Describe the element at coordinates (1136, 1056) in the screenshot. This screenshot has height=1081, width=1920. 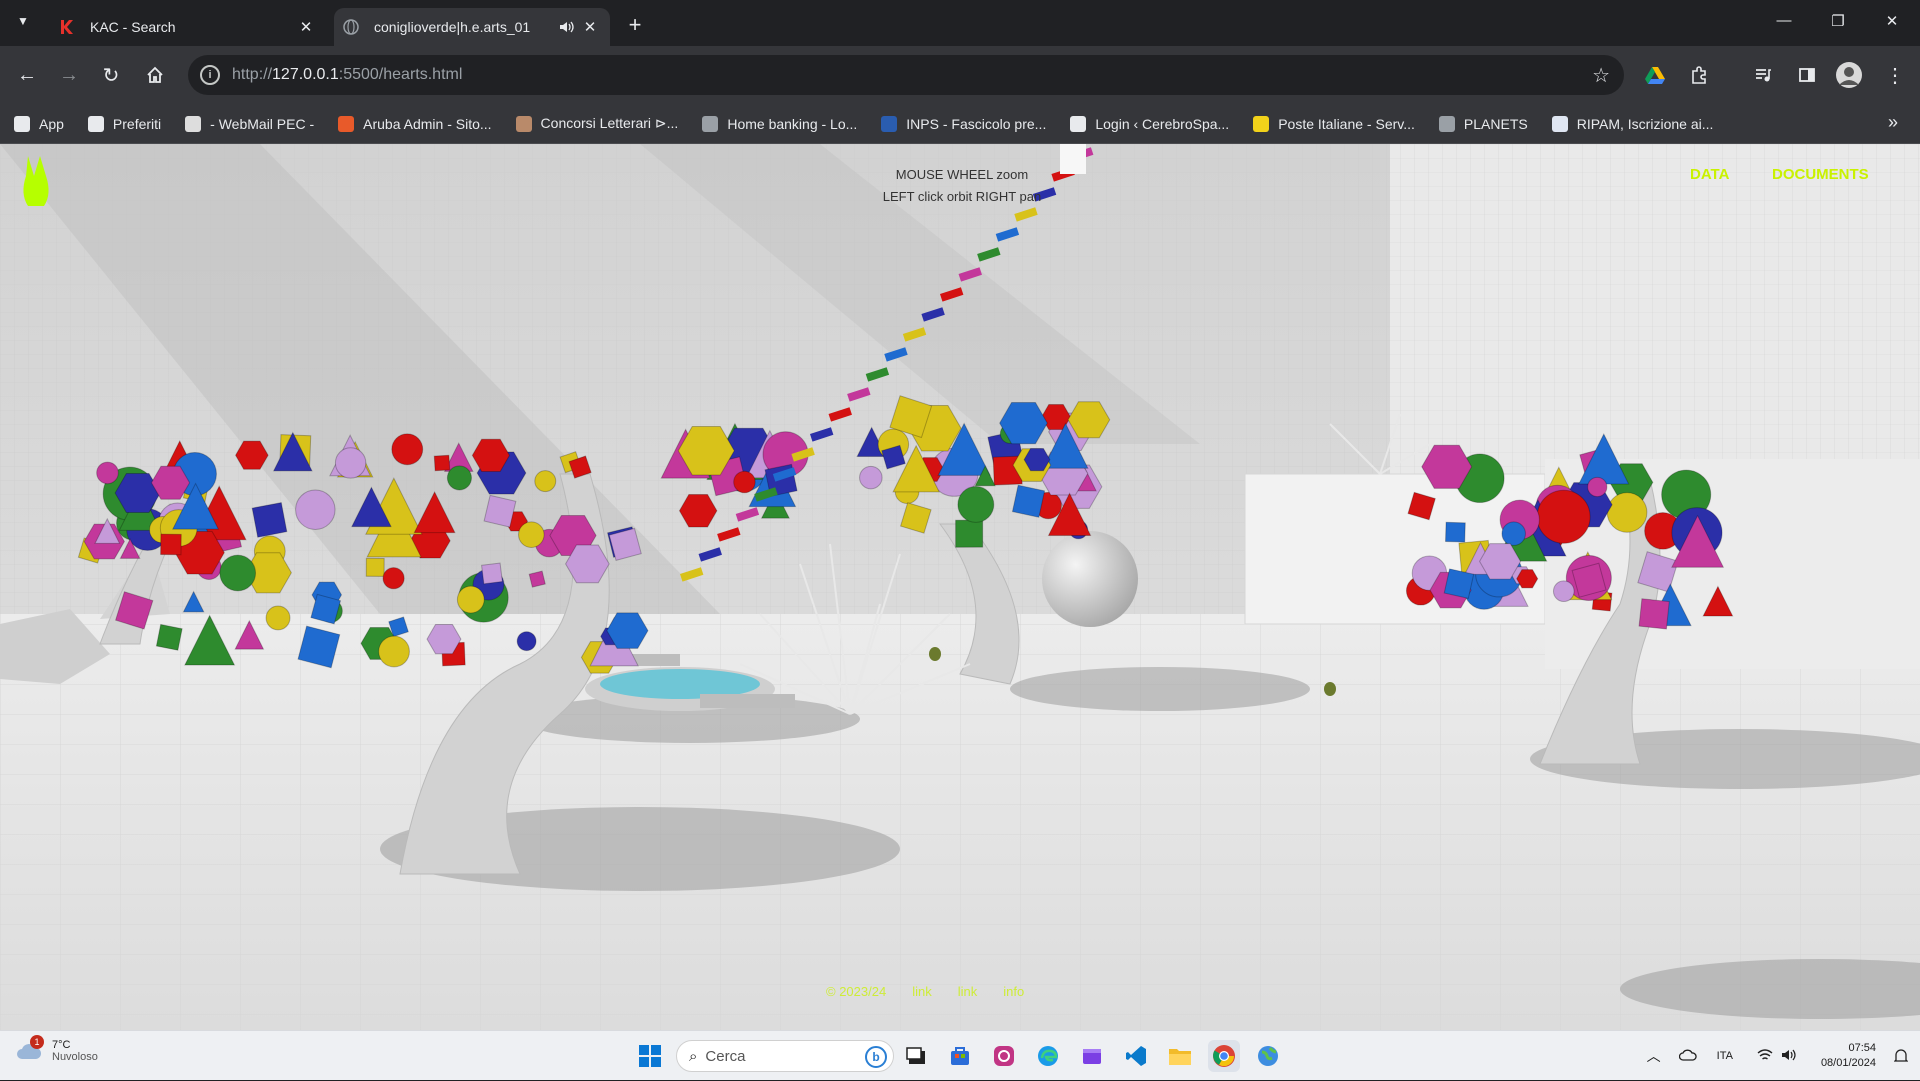
I see `vscode-icon` at that location.